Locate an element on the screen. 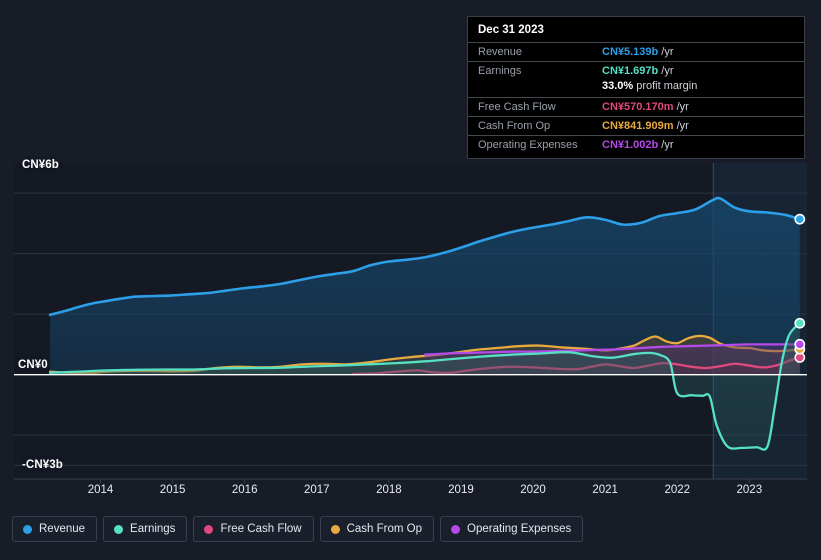  tooltip-date: Dec 31 2023 is located at coordinates (511, 30).